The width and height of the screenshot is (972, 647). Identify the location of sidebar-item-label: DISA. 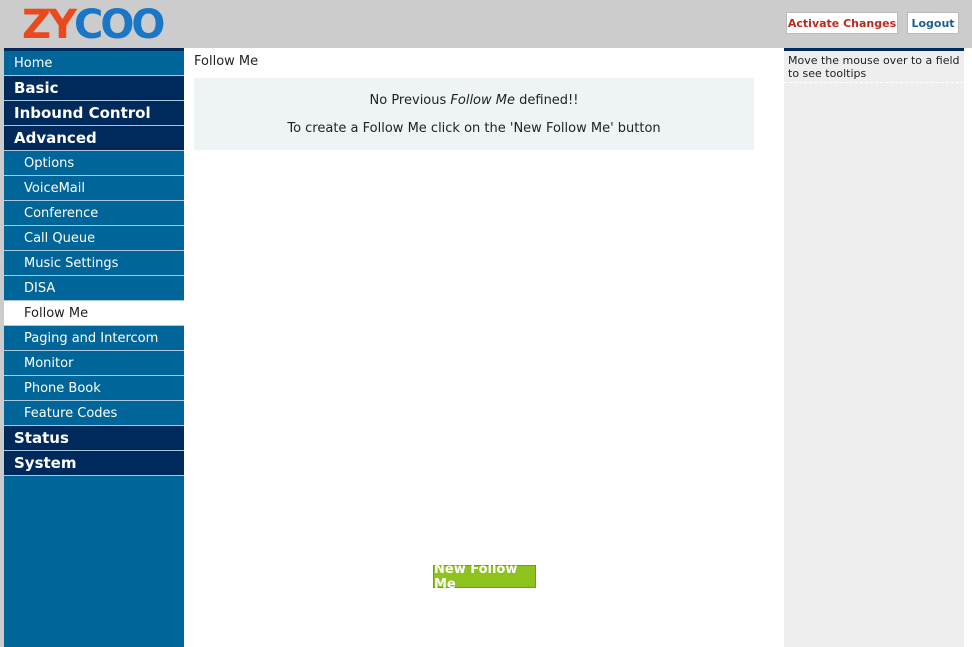
(40, 288).